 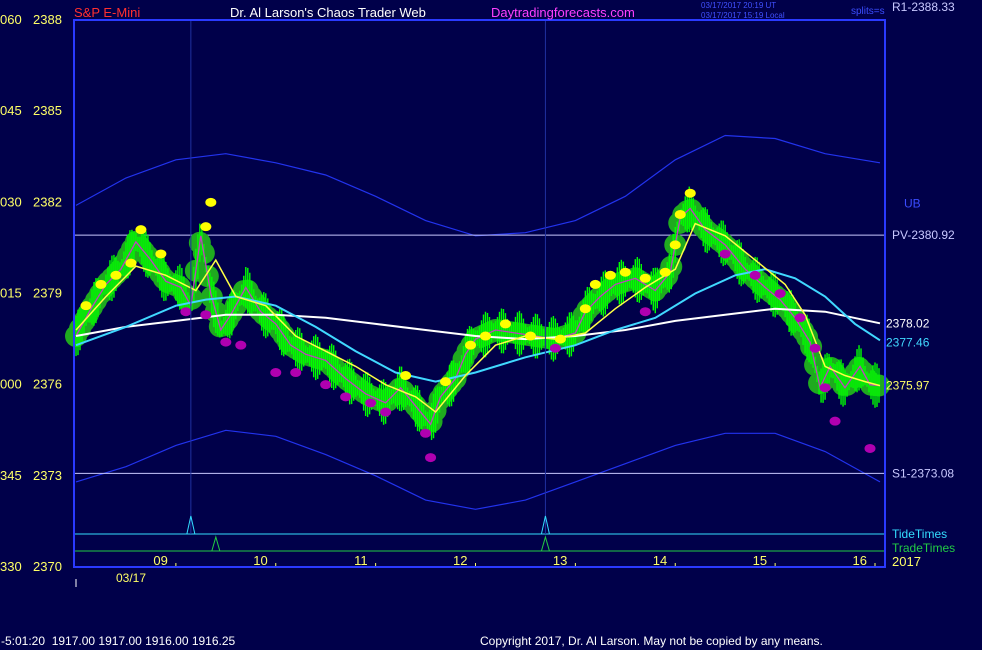 I want to click on status-line: -5:01:20 1917.00 1917.00 1916.00 1916.25, so click(x=118, y=641).